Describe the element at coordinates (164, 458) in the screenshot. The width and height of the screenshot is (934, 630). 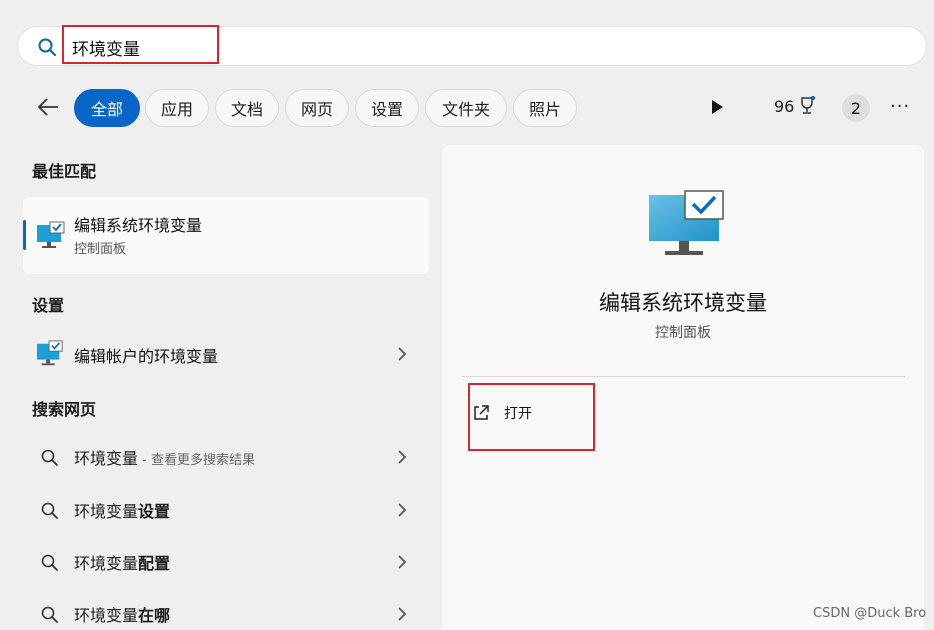
I see `web-search-query: 环境变量 - 查看更多搜索结果` at that location.